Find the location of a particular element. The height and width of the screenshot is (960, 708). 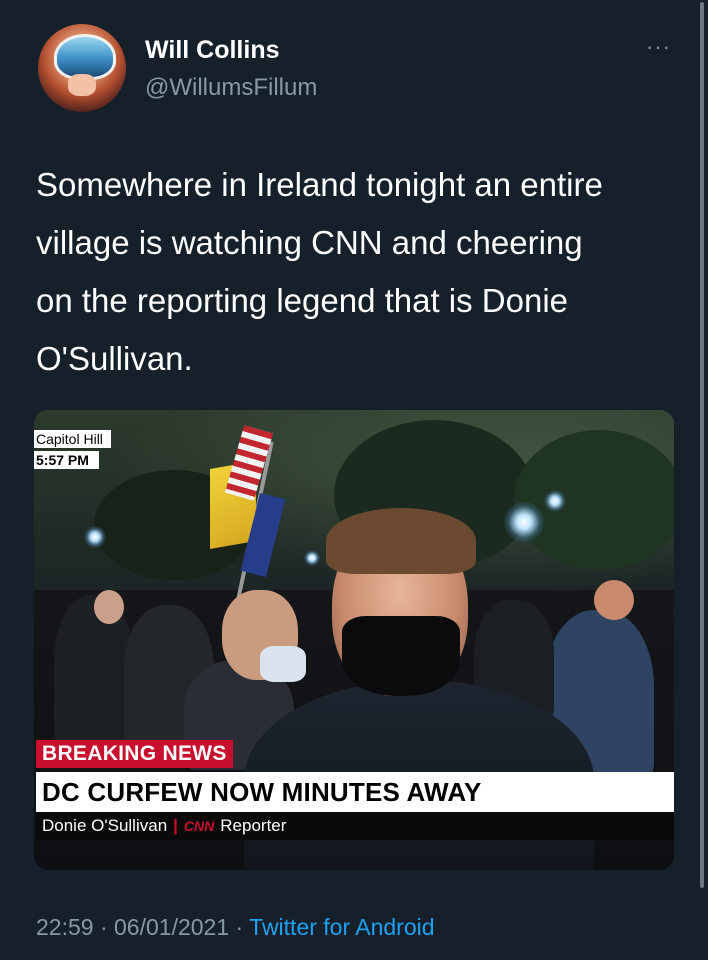

time-tag: 5:57 PM is located at coordinates (66, 460).